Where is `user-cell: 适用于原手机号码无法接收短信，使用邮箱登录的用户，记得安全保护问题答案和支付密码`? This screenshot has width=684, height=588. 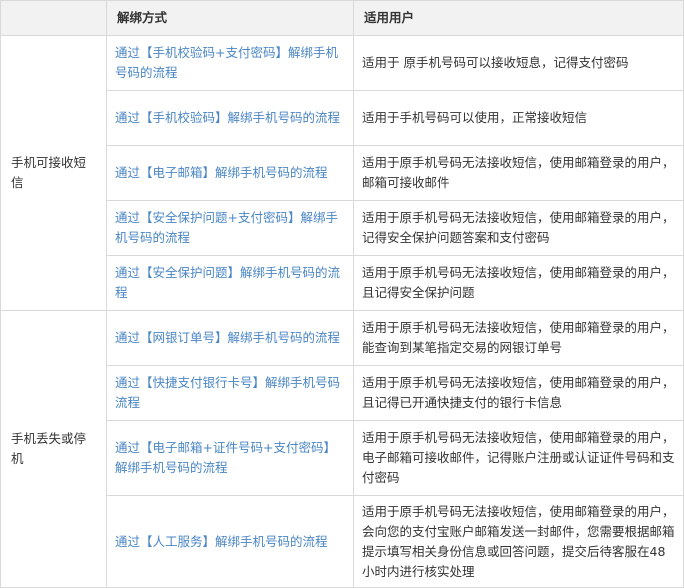 user-cell: 适用于原手机号码无法接收短信，使用邮箱登录的用户，记得安全保护问题答案和支付密码 is located at coordinates (518, 228).